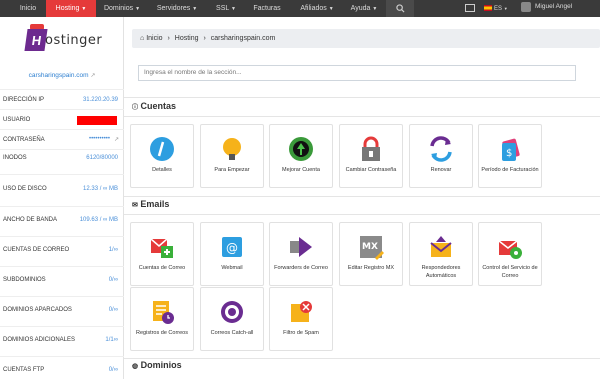 Image resolution: width=600 pixels, height=379 pixels. Describe the element at coordinates (510, 272) in the screenshot. I see `tile-label: Control del Servicio de Correo` at that location.